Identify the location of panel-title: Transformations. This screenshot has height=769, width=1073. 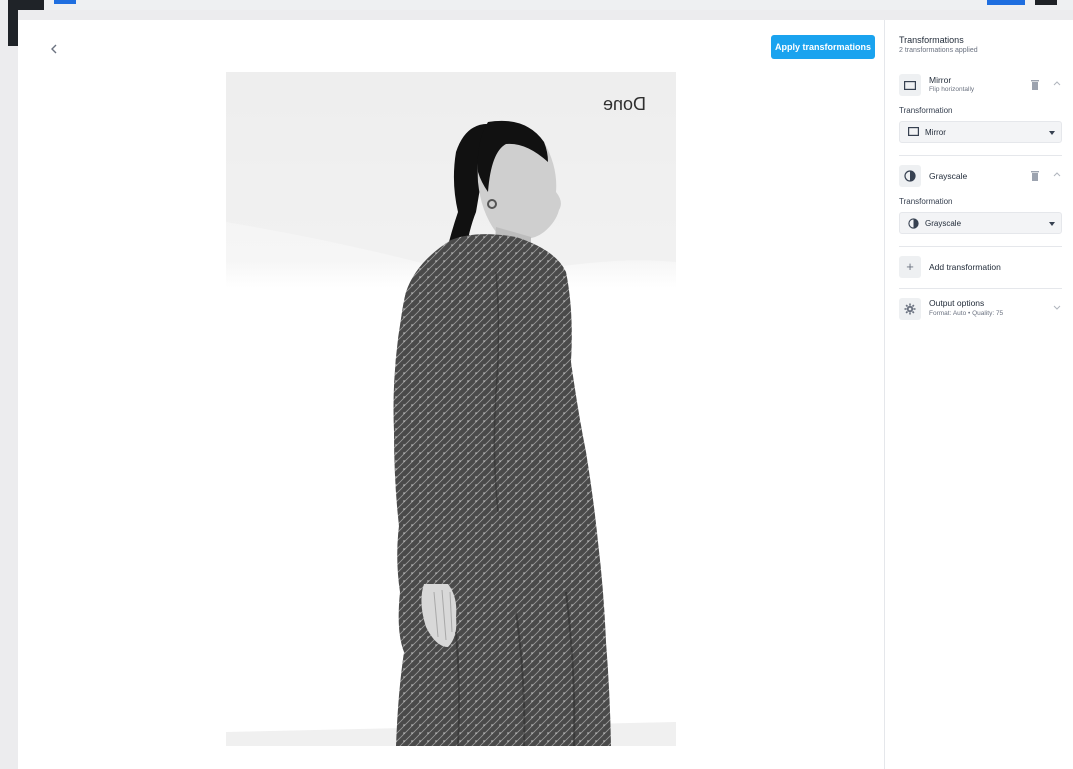
(931, 40).